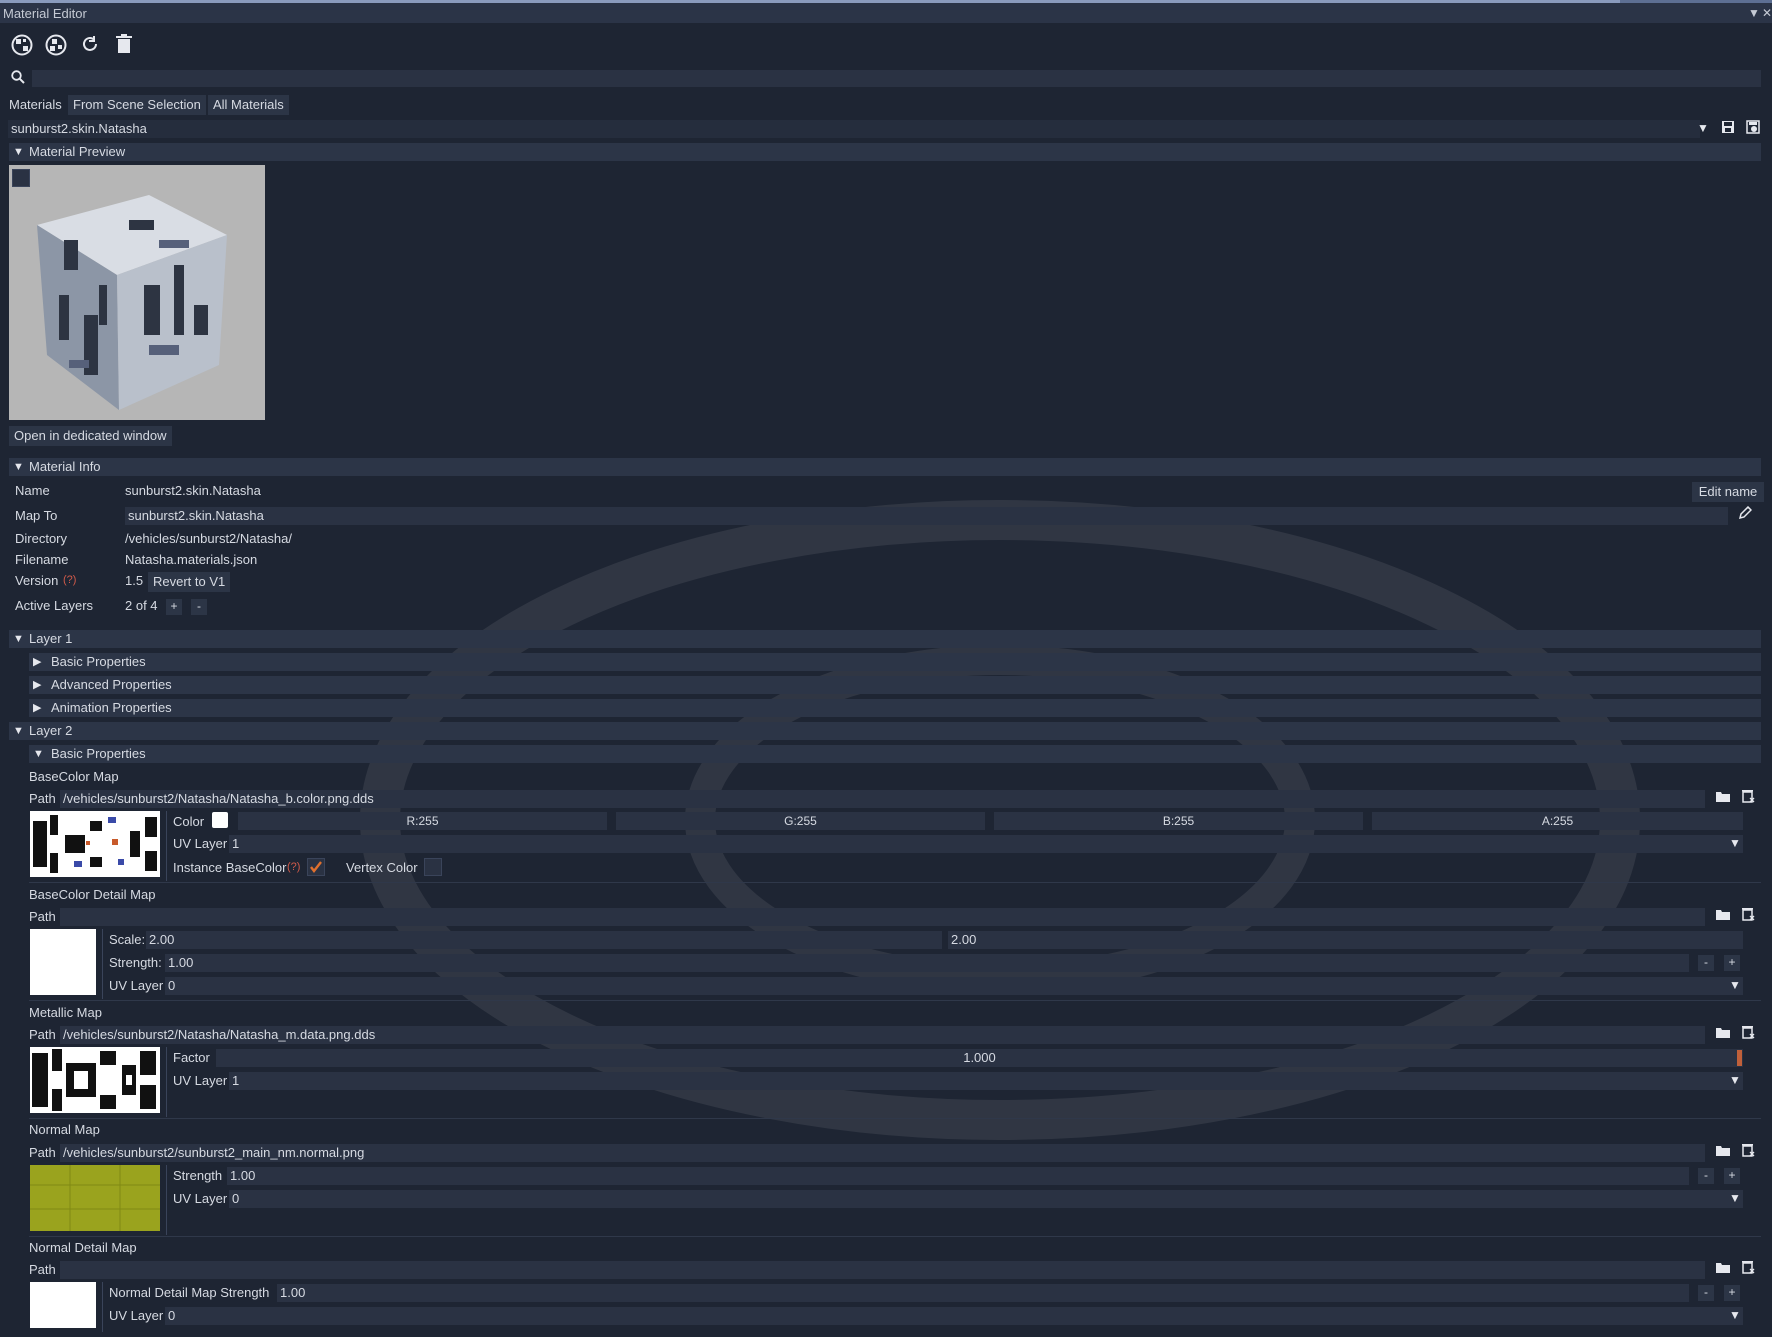 This screenshot has width=1772, height=1337. I want to click on close-window-icon: ✕, so click(1767, 13).